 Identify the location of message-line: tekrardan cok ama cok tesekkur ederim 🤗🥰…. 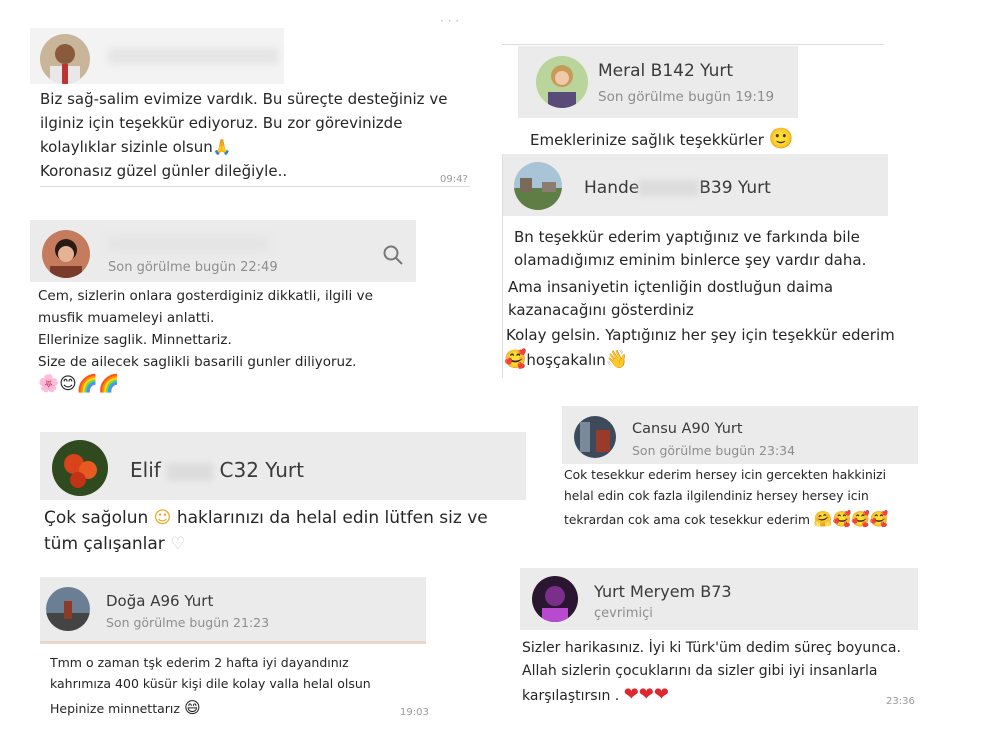
(726, 519).